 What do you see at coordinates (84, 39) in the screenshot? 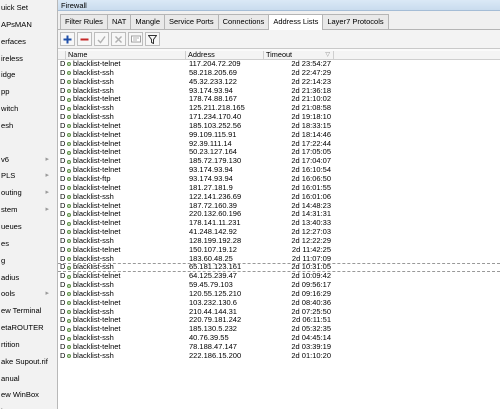
I see `remove-button` at bounding box center [84, 39].